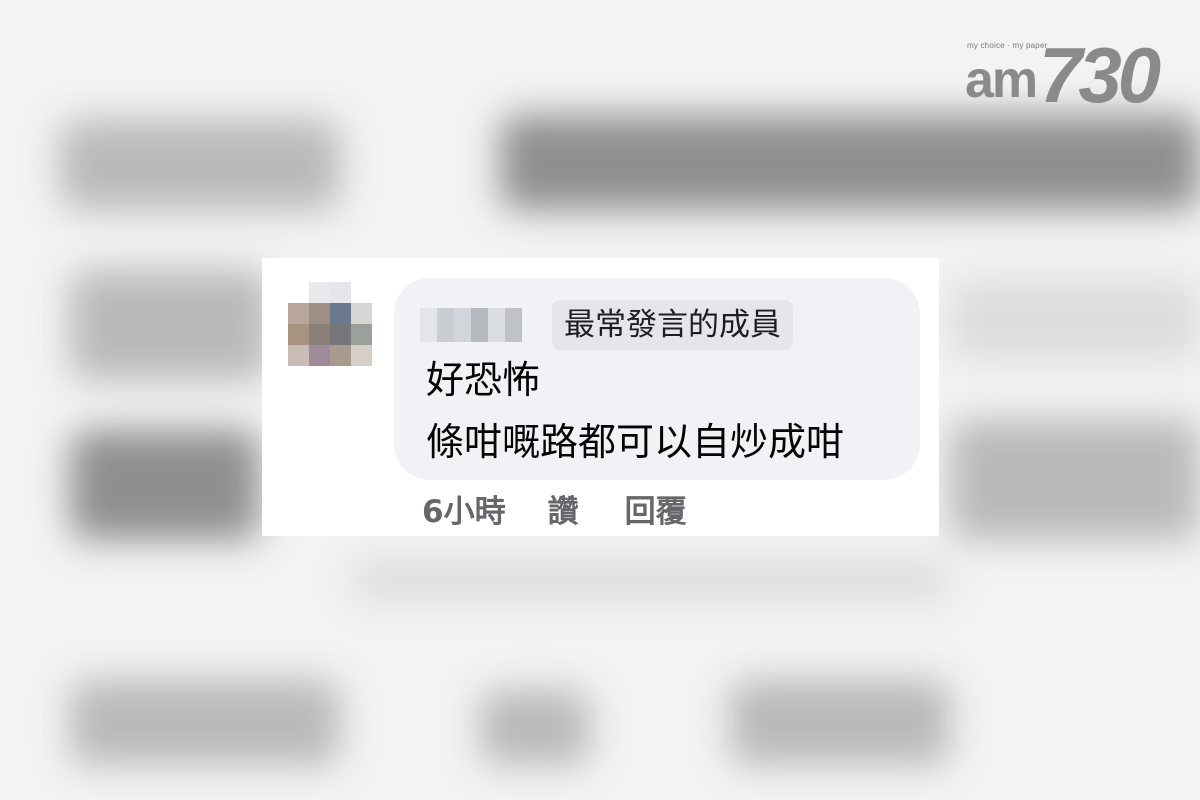 The width and height of the screenshot is (1200, 800). I want to click on logo-slogan: my choice · my paper, so click(1007, 45).